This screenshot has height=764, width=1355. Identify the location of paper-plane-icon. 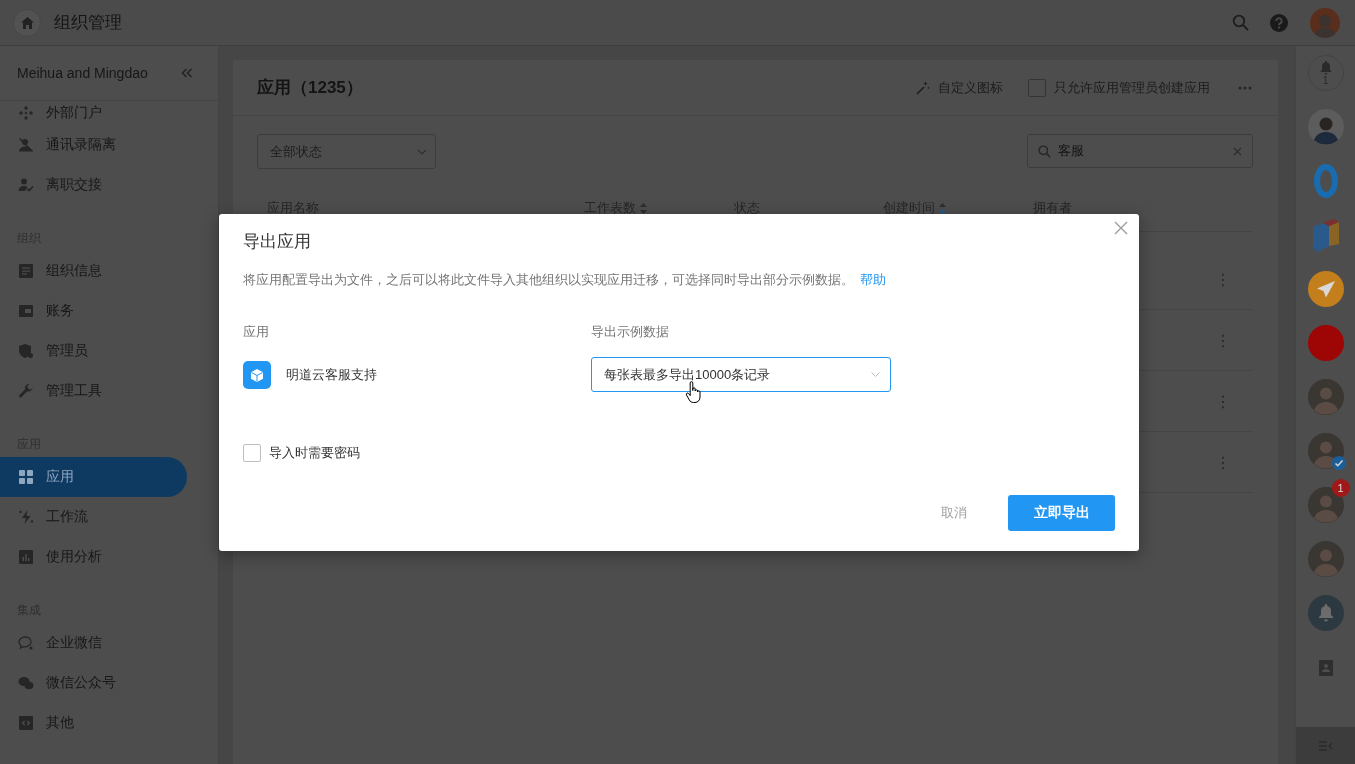
(1325, 289).